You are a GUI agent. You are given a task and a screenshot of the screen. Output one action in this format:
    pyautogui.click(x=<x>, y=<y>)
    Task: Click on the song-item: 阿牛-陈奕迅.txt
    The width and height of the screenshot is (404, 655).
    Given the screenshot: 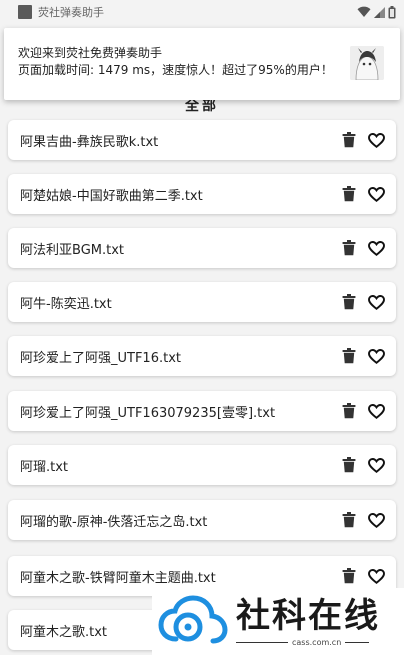 What is the action you would take?
    pyautogui.click(x=202, y=302)
    